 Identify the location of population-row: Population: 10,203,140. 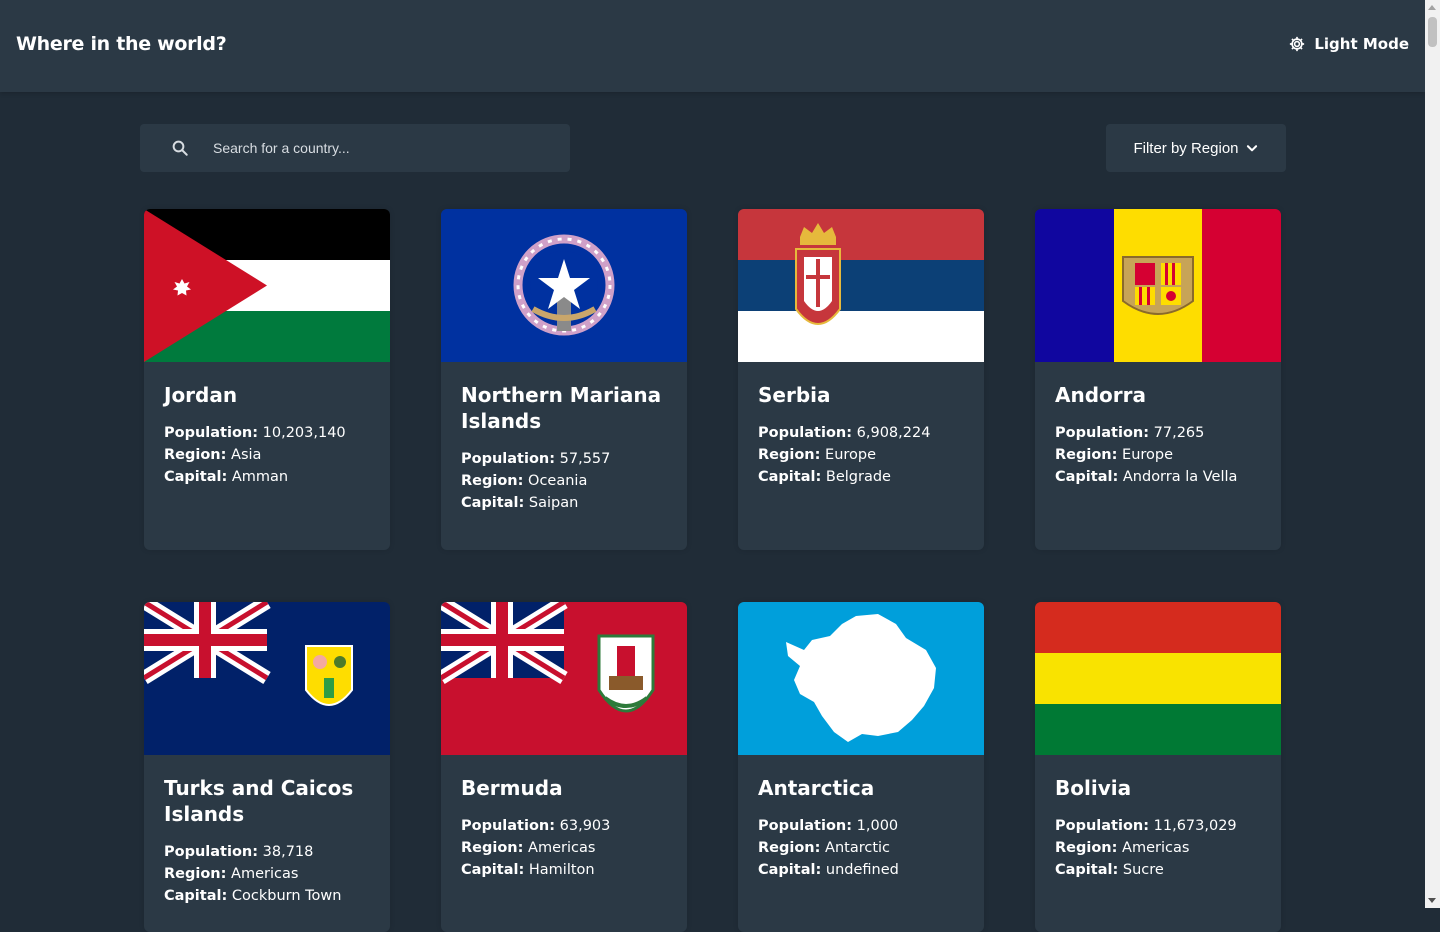
(255, 433).